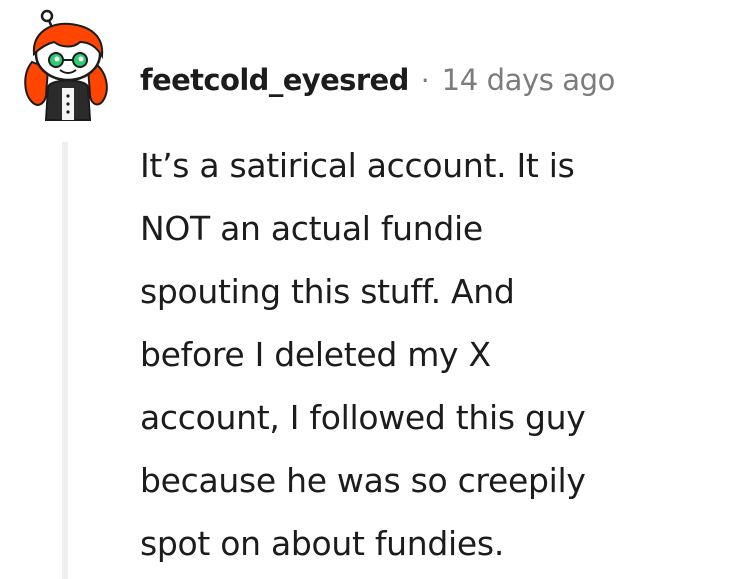 This screenshot has height=579, width=736. What do you see at coordinates (529, 80) in the screenshot?
I see `comment-timestamp: 14 days ago` at bounding box center [529, 80].